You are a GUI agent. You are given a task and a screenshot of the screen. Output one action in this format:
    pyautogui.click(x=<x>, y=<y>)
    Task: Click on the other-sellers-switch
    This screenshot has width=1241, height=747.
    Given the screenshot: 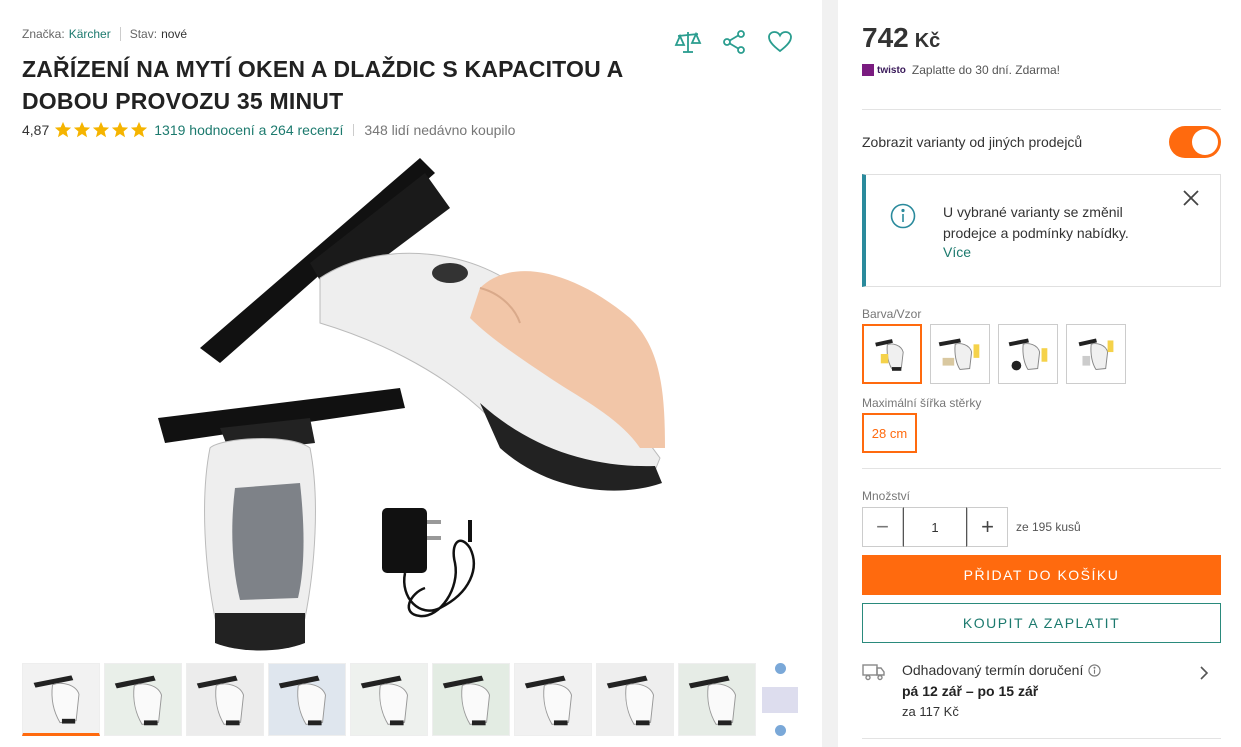 What is the action you would take?
    pyautogui.click(x=1195, y=142)
    